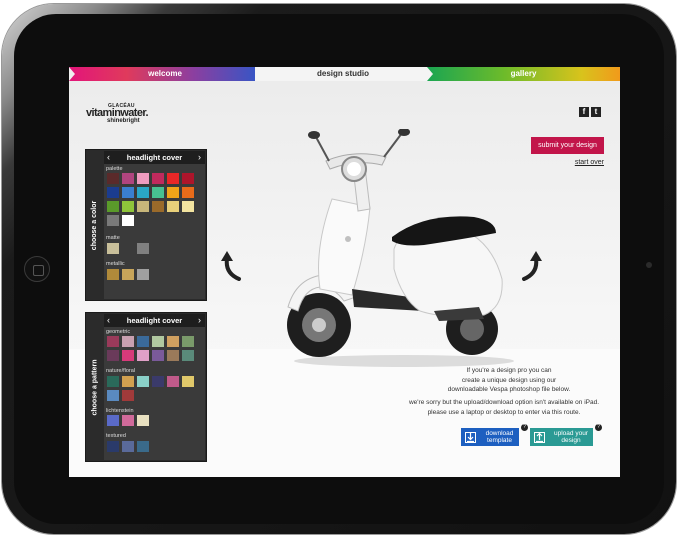 The image size is (680, 541). I want to click on pattern-panel-header: ‹ headlight cover ›, so click(154, 320).